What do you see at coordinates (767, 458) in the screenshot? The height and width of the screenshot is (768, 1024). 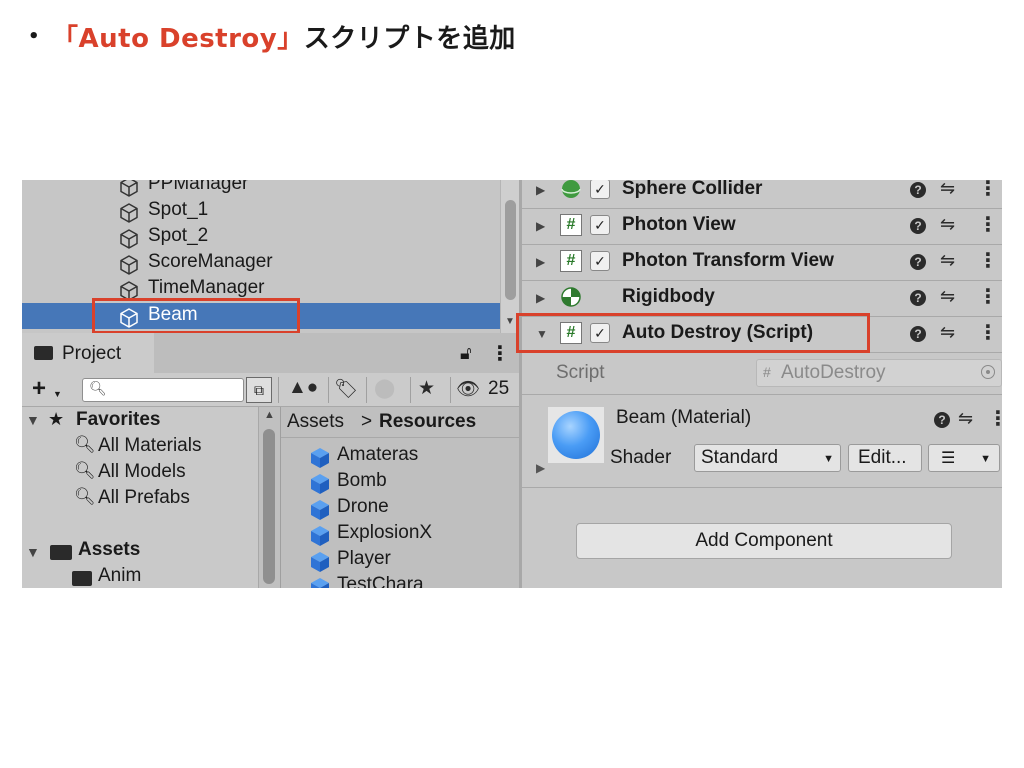 I see `shader-dropdown: Standard ▼` at bounding box center [767, 458].